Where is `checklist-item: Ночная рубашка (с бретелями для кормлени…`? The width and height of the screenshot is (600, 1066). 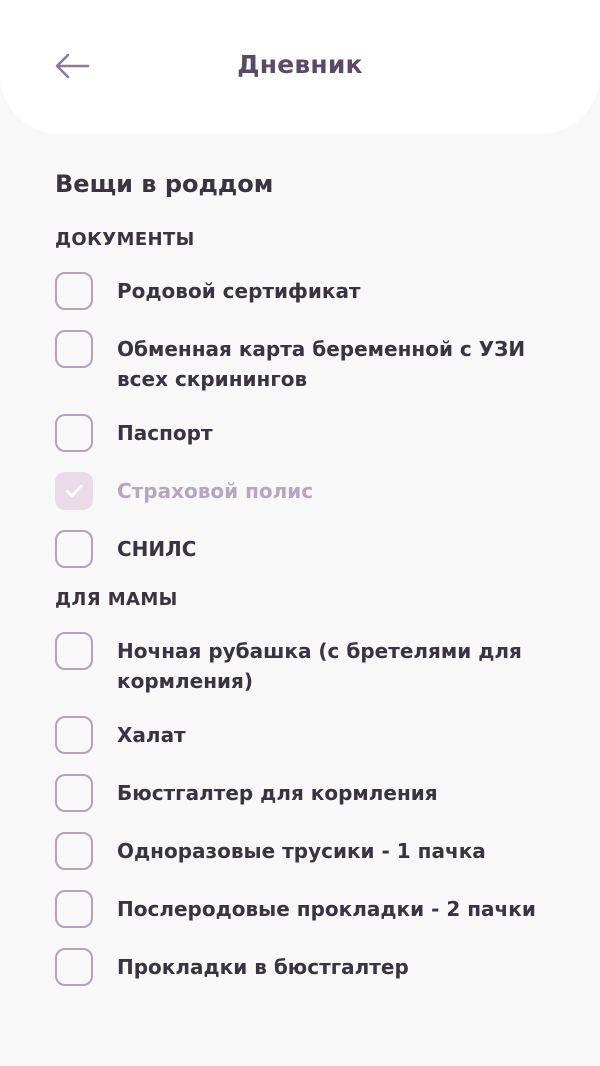
checklist-item: Ночная рубашка (с бретелями для кормлени… is located at coordinates (305, 664).